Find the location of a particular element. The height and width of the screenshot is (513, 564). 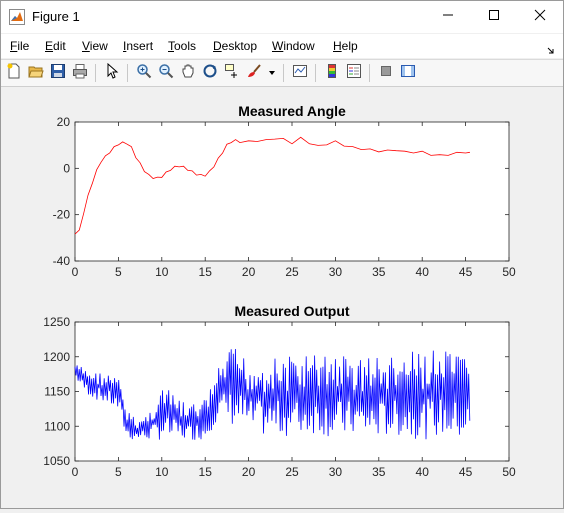

edit-plot-button is located at coordinates (112, 73).